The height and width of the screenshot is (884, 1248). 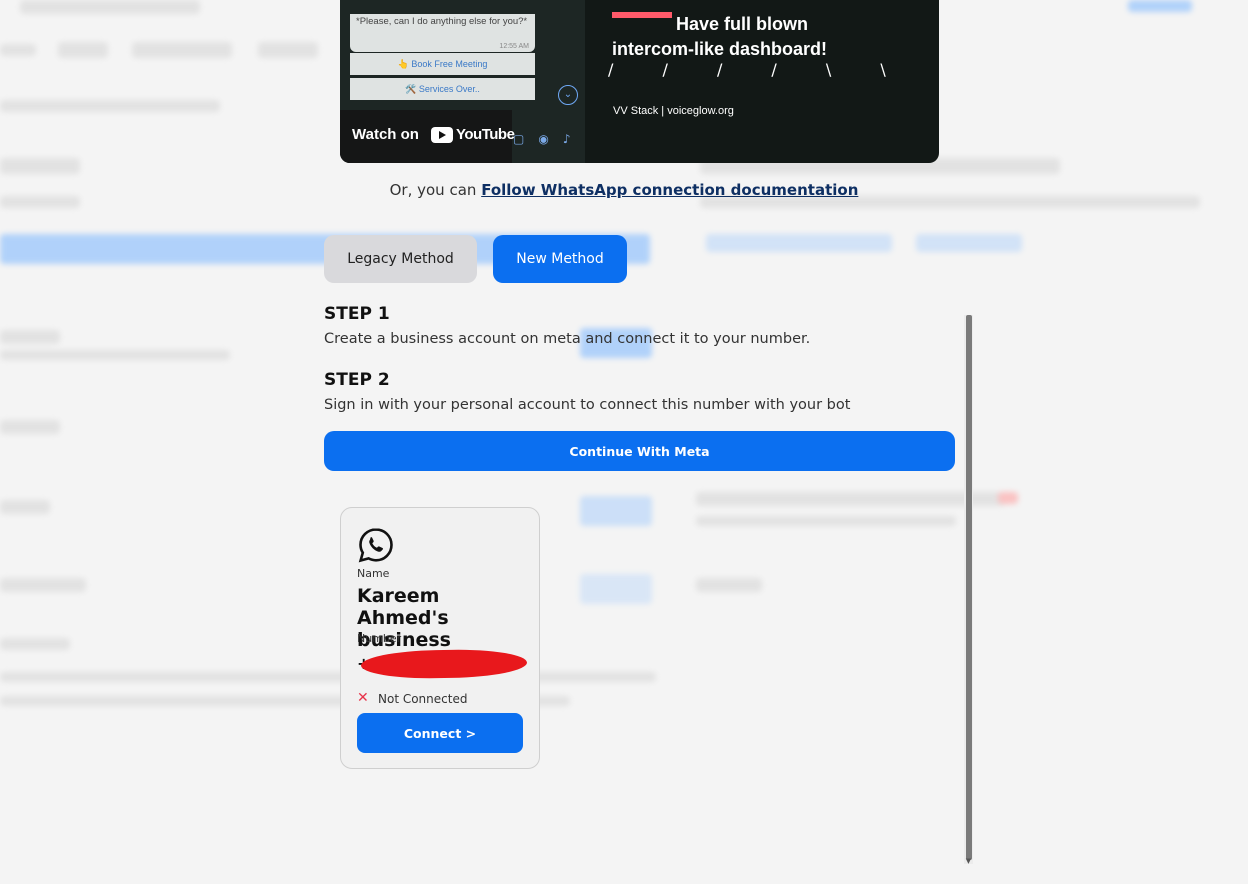 I want to click on watch-on-youtube: Watch on YouTube, so click(x=427, y=136).